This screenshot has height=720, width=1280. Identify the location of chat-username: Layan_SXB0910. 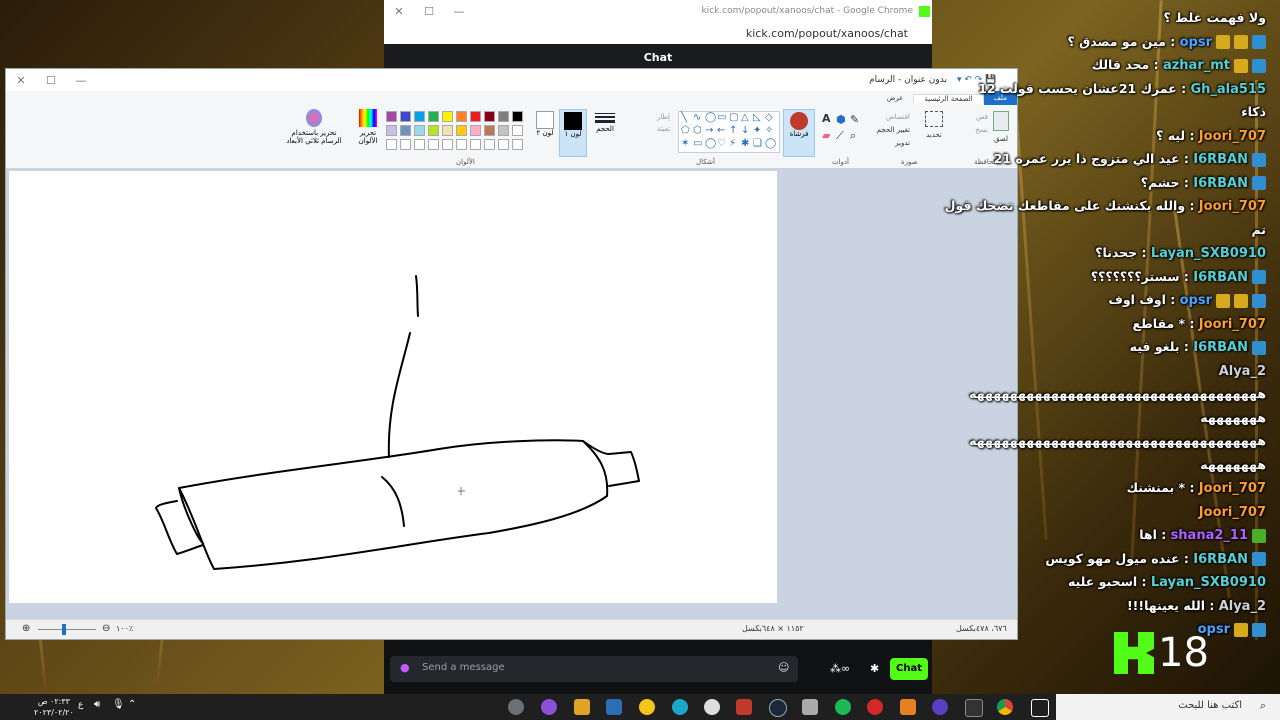
(1208, 253).